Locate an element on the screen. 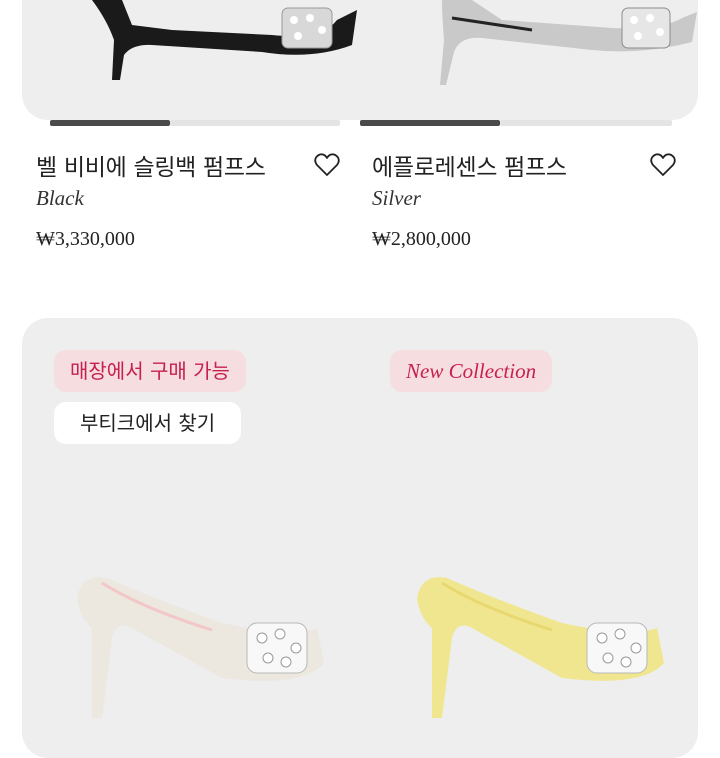 This screenshot has width=720, height=758. carousel-track-right is located at coordinates (586, 123).